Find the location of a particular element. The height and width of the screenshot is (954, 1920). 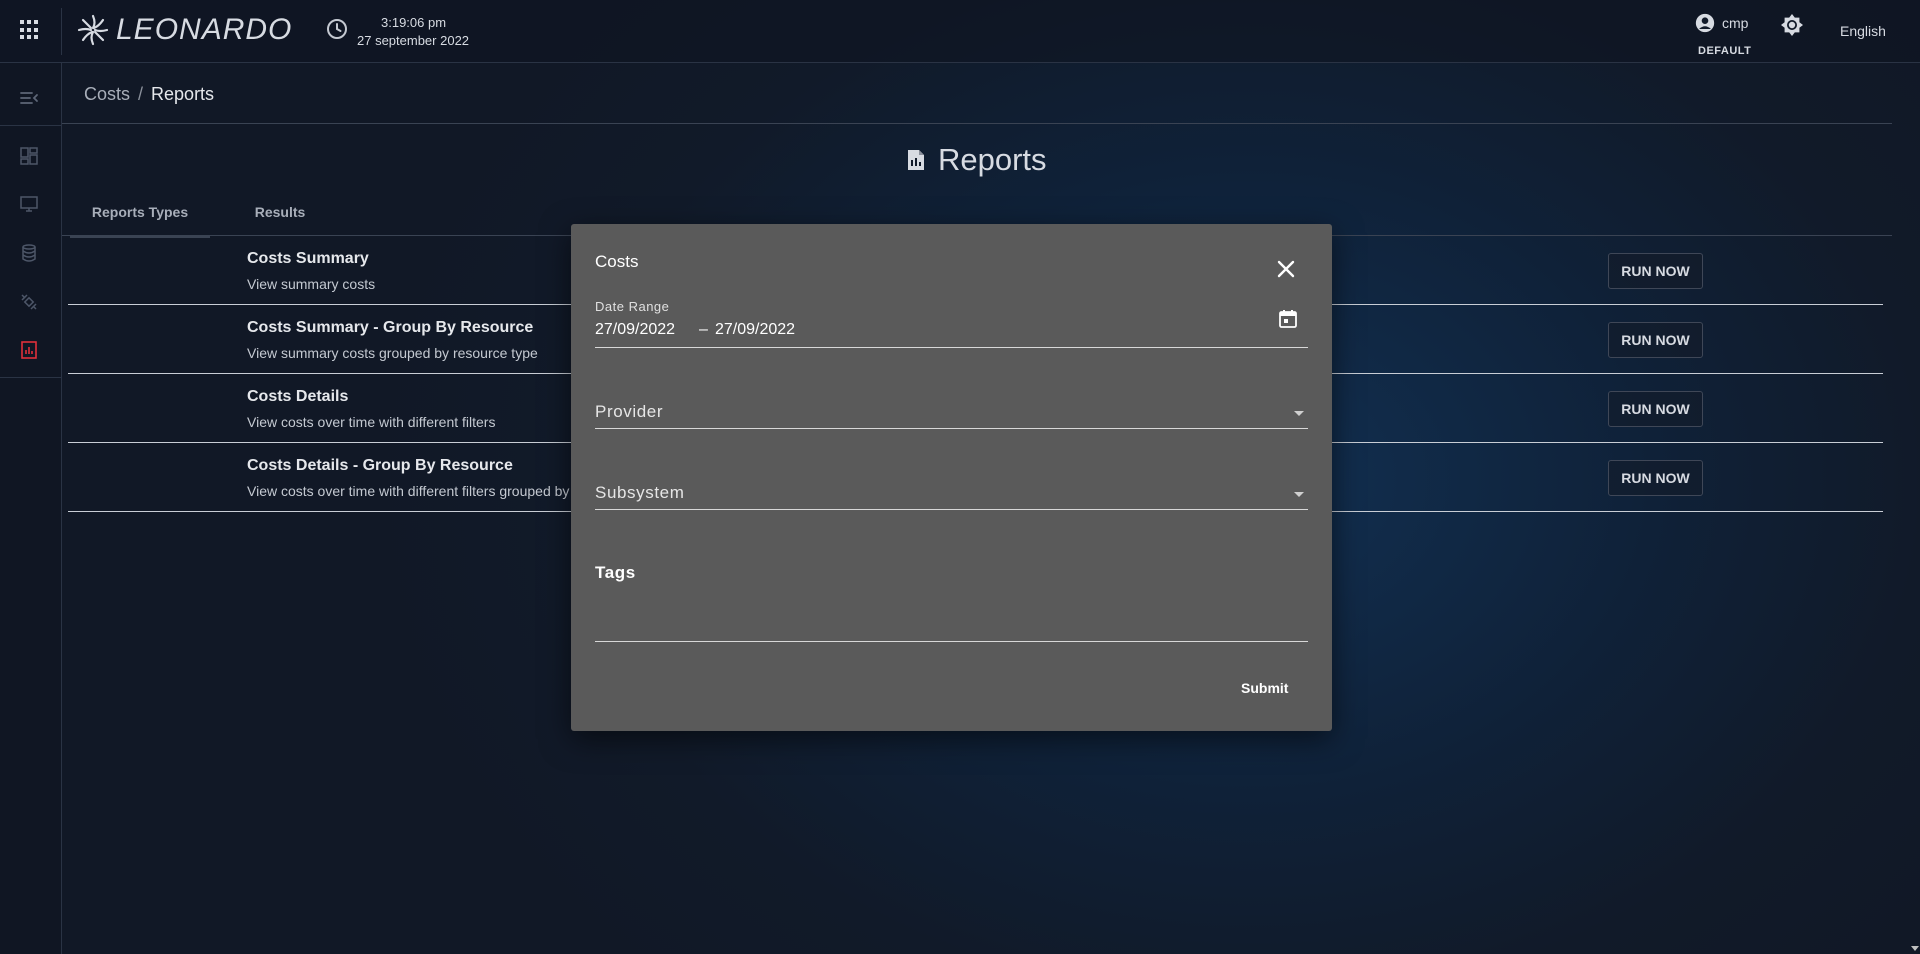

collapse-menu-icon is located at coordinates (29, 98).